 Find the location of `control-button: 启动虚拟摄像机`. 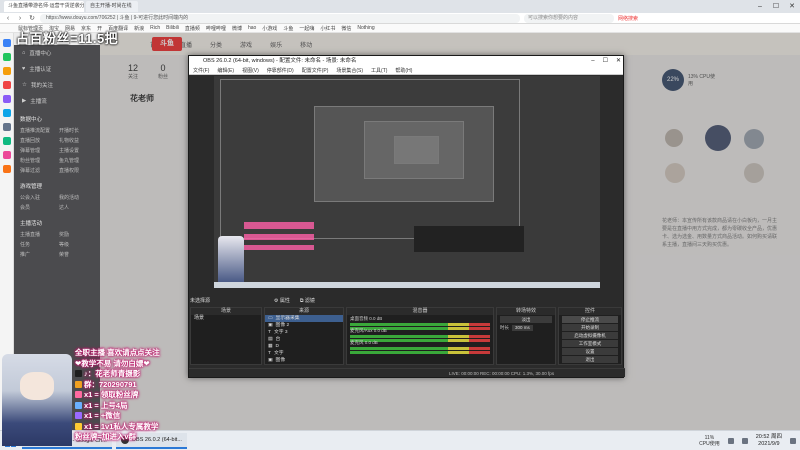

control-button: 启动虚拟摄像机 is located at coordinates (590, 335).